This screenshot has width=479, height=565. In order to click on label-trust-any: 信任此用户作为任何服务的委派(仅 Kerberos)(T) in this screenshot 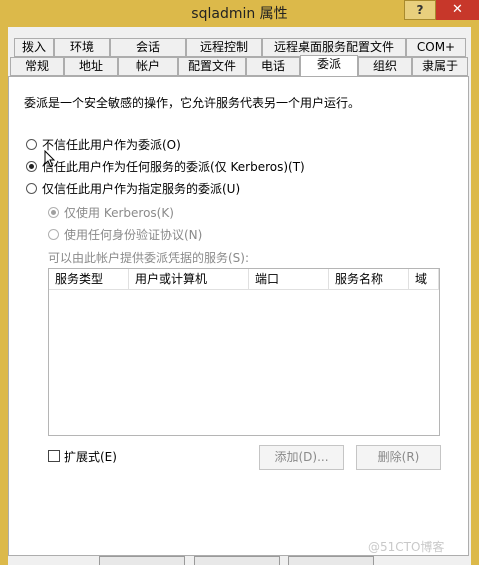, I will do `click(173, 166)`.